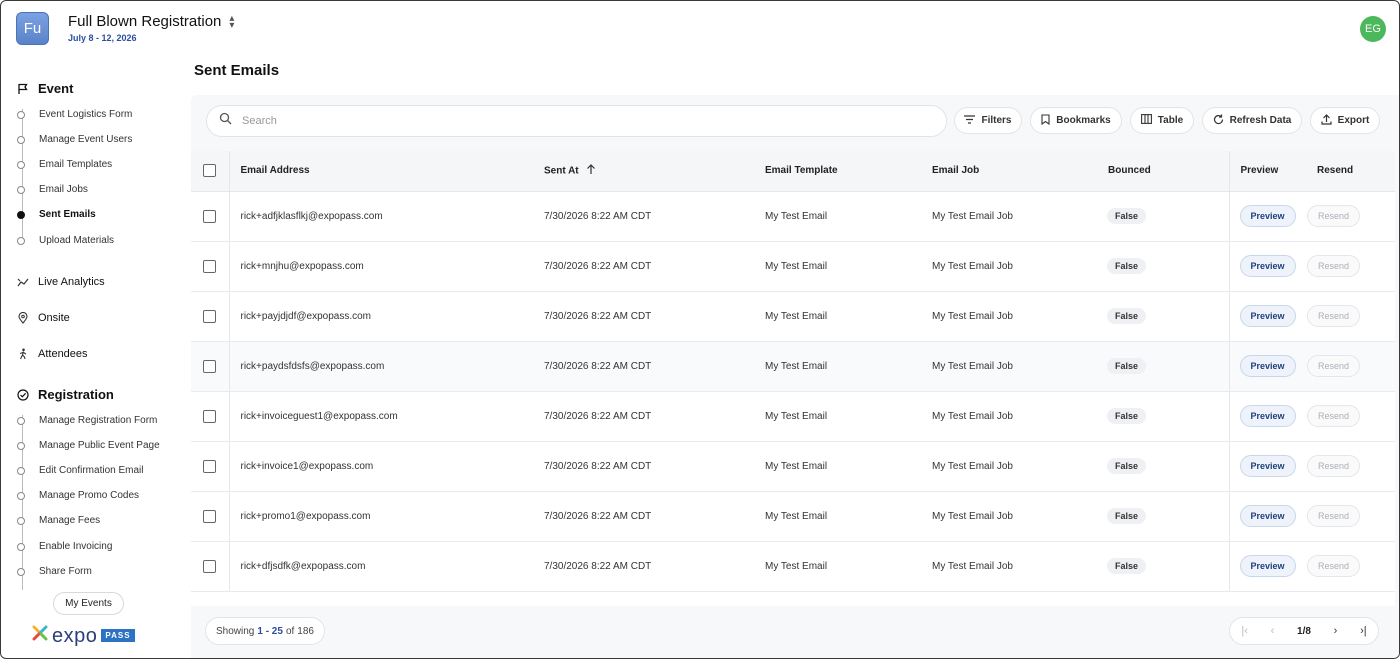 The height and width of the screenshot is (659, 1400). I want to click on search-bar, so click(576, 121).